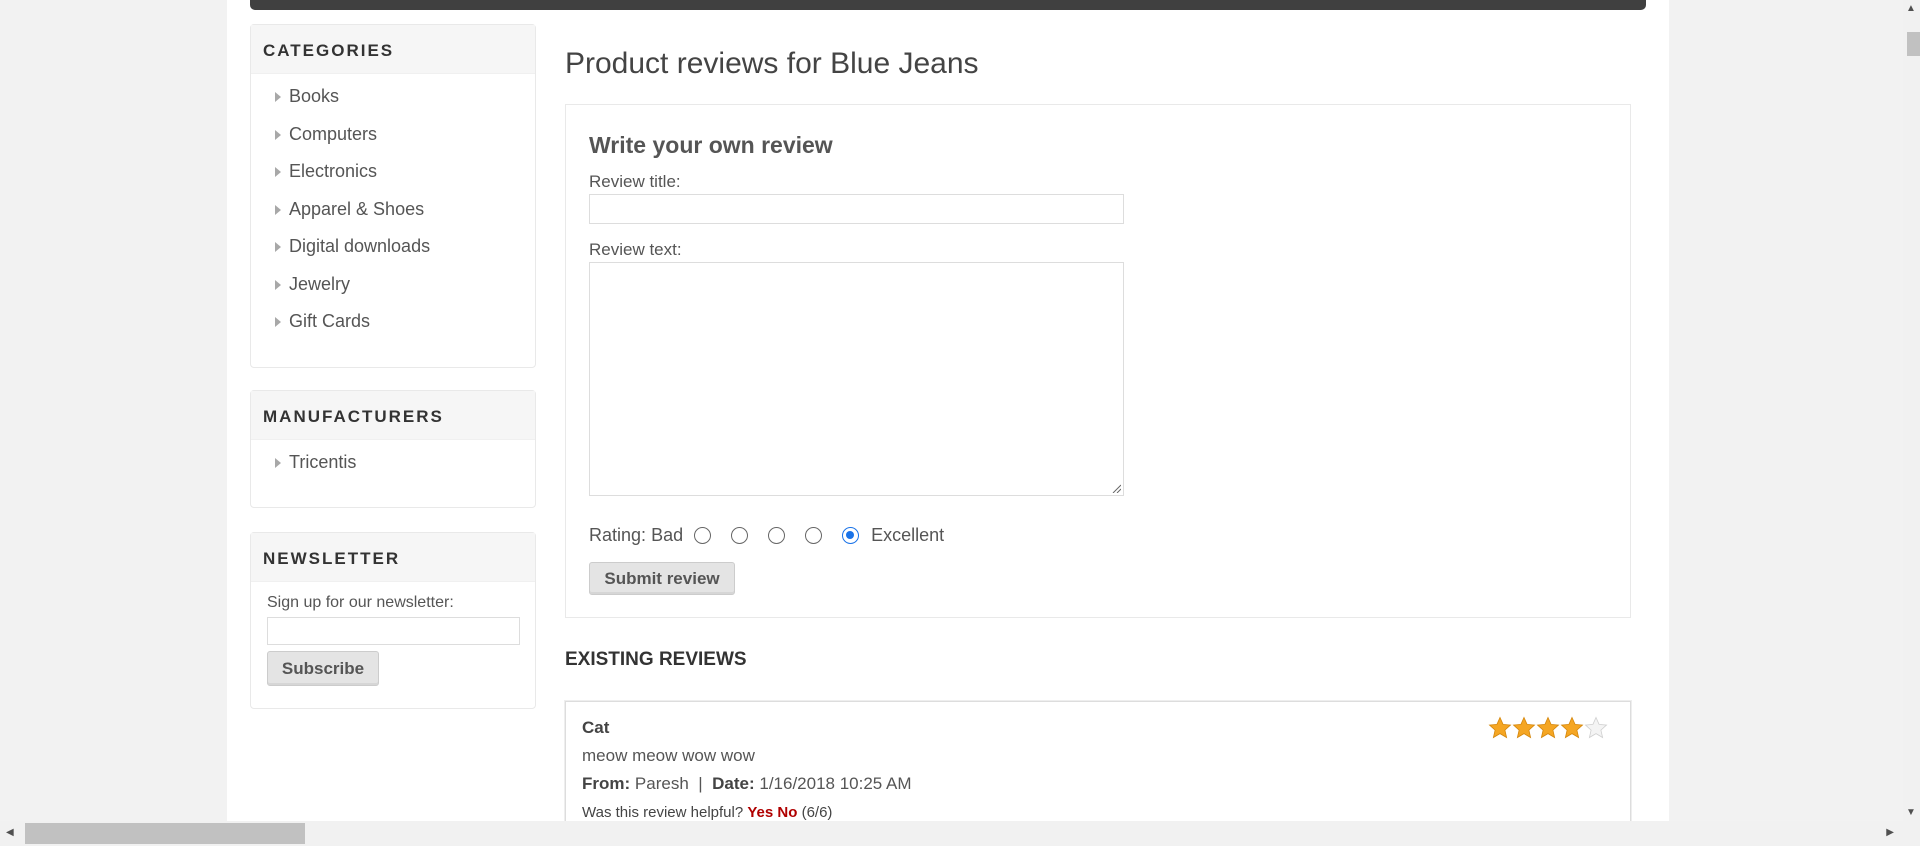 The image size is (1920, 846). What do you see at coordinates (393, 291) in the screenshot?
I see `category-item-jewelry: Jewelry` at bounding box center [393, 291].